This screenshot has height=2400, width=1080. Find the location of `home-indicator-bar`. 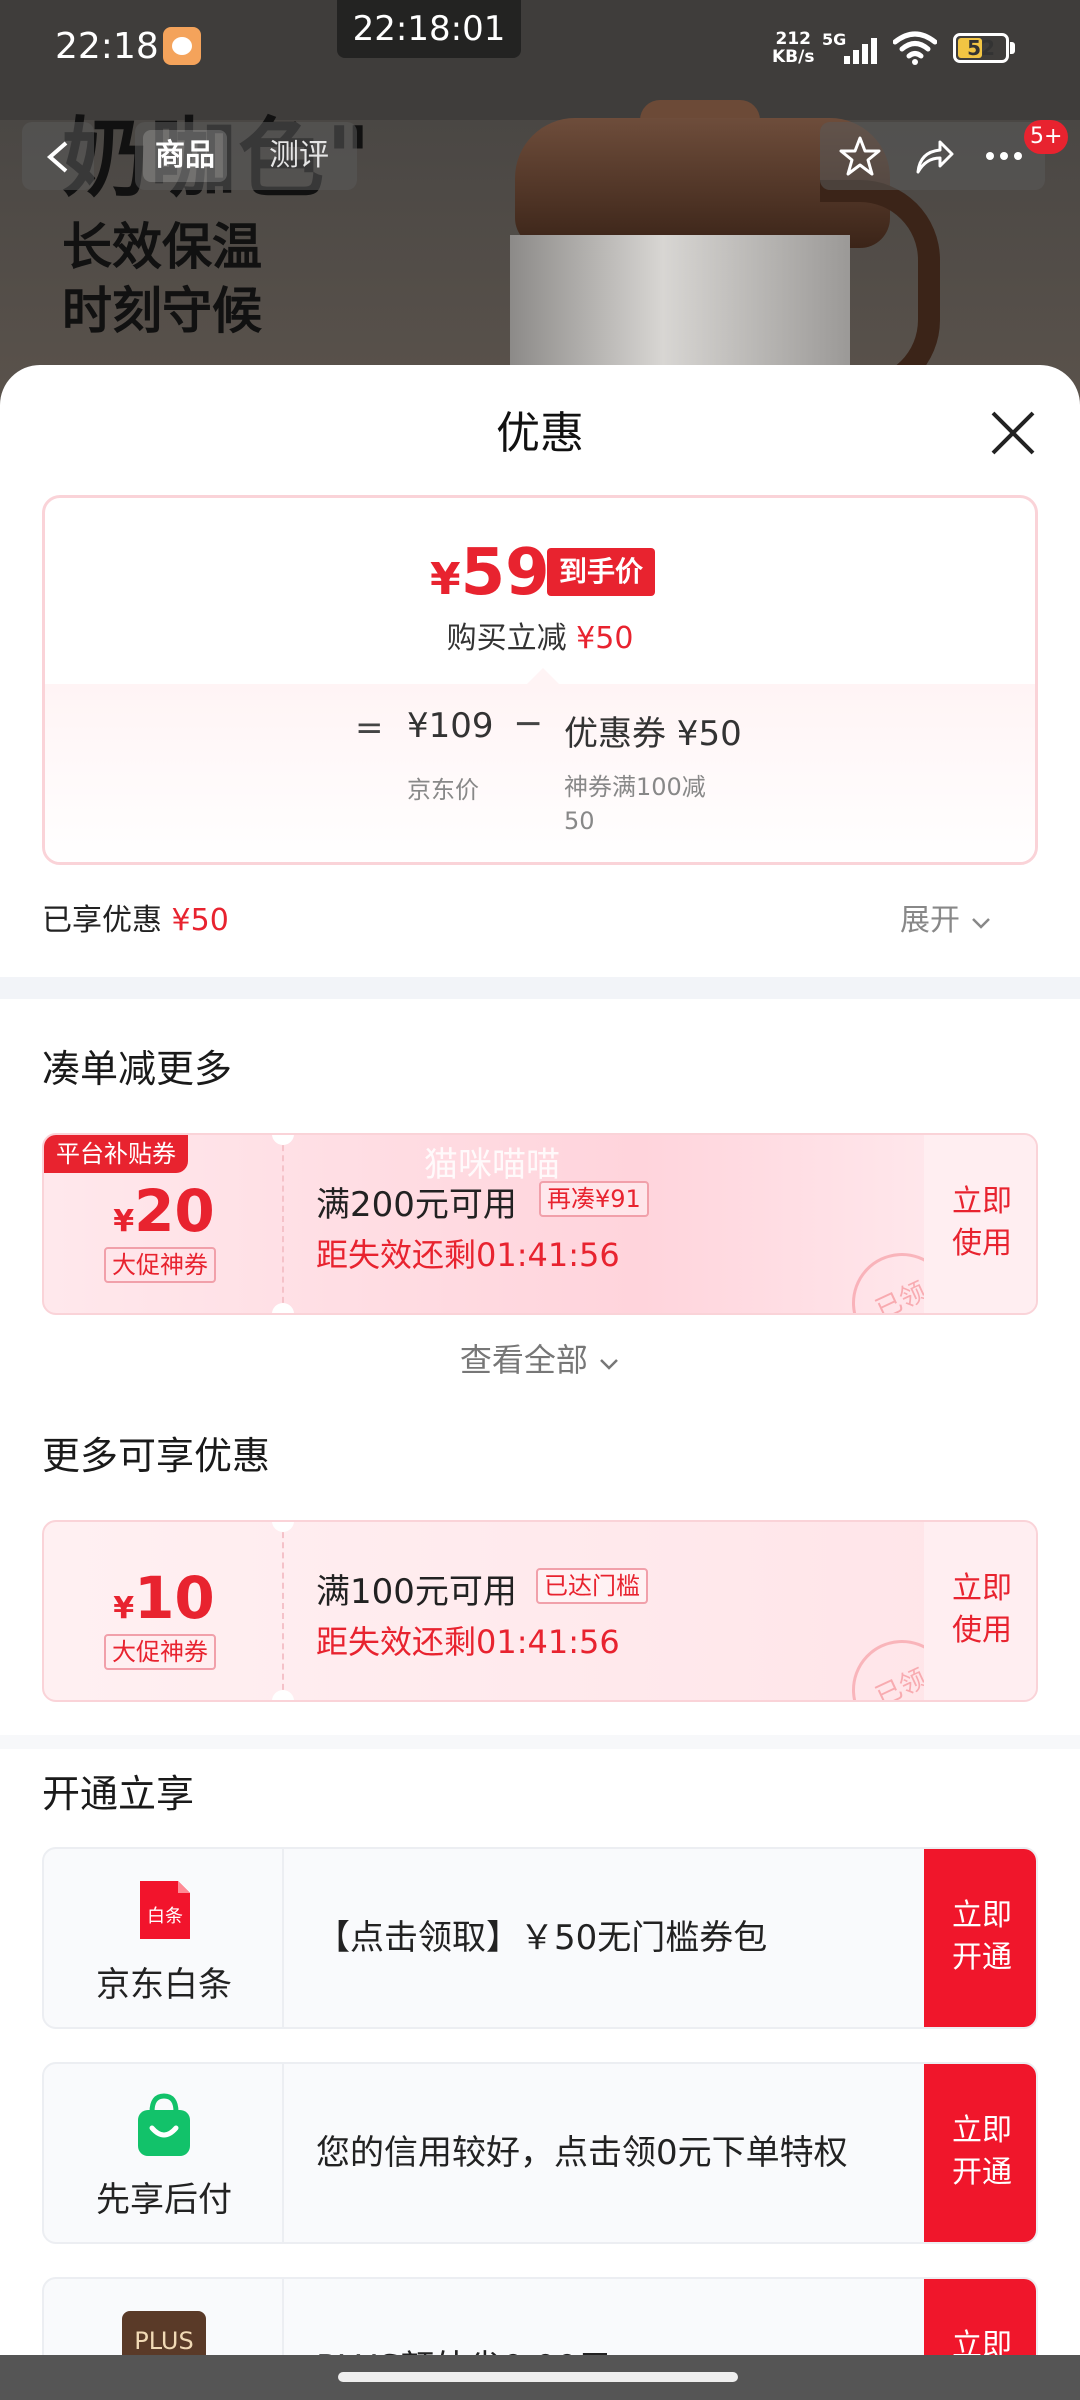

home-indicator-bar is located at coordinates (538, 2377).